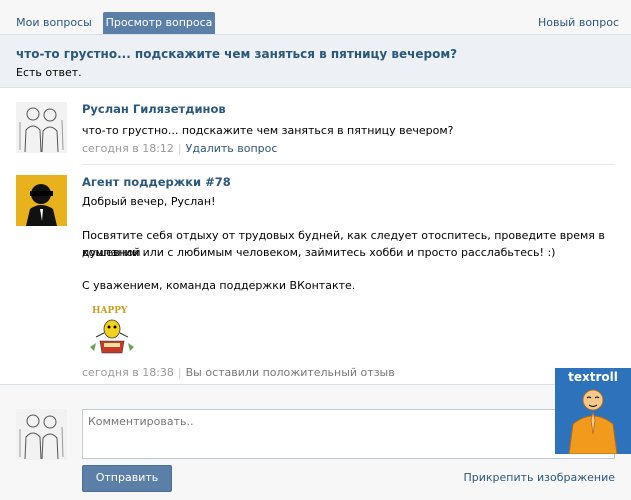 The width and height of the screenshot is (631, 500). Describe the element at coordinates (539, 477) in the screenshot. I see `attach-image-link: Прикрепить изображение` at that location.